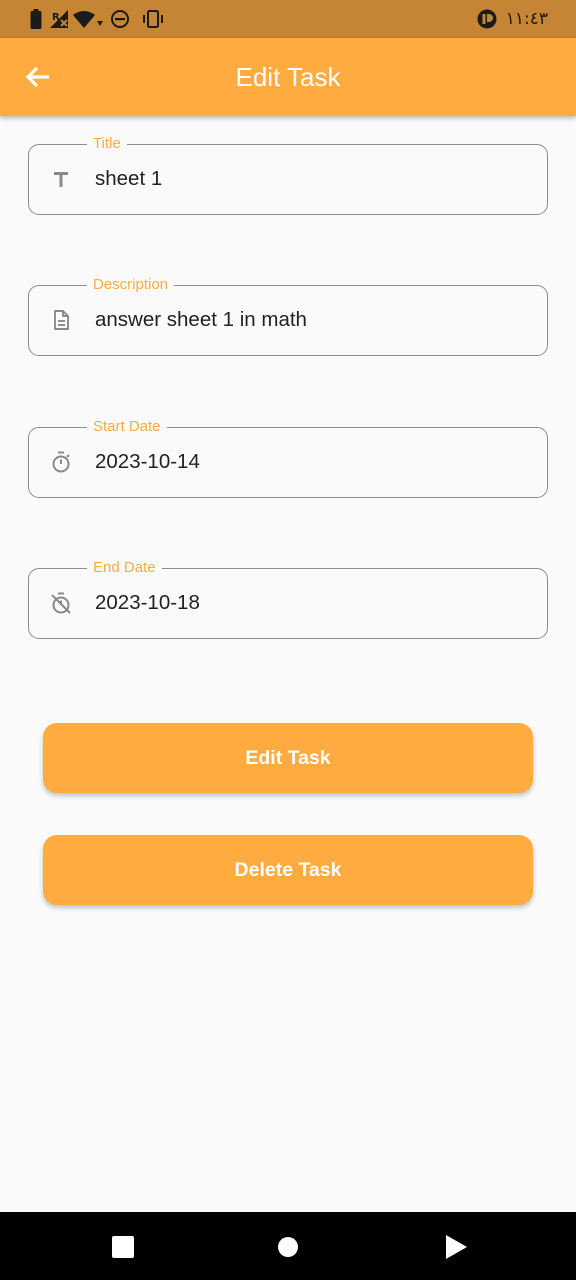 The image size is (576, 1280). What do you see at coordinates (127, 427) in the screenshot?
I see `start-date-field-label: Start Date` at bounding box center [127, 427].